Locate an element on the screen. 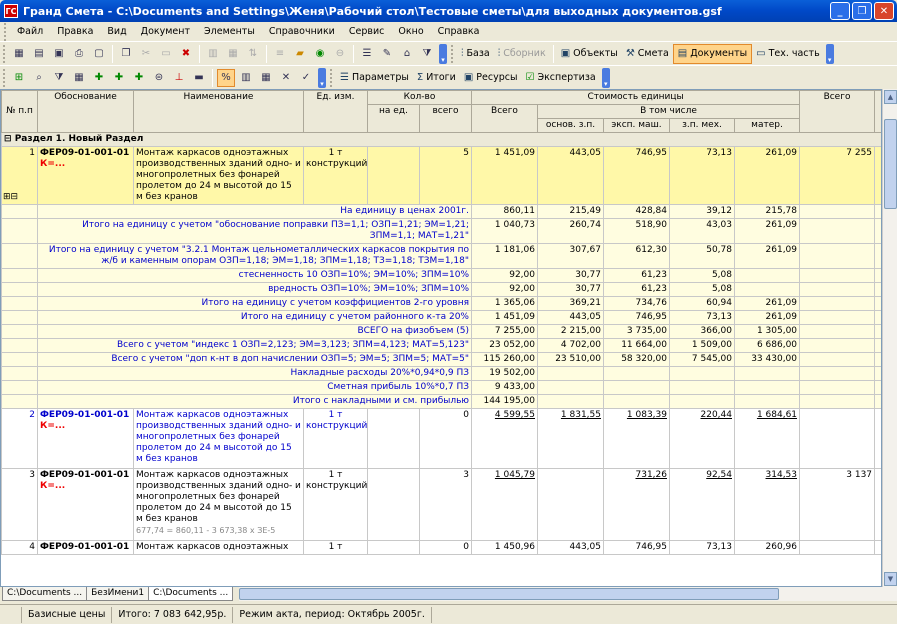 Image resolution: width=897 pixels, height=624 pixels. minimize-button: _ is located at coordinates (840, 11).